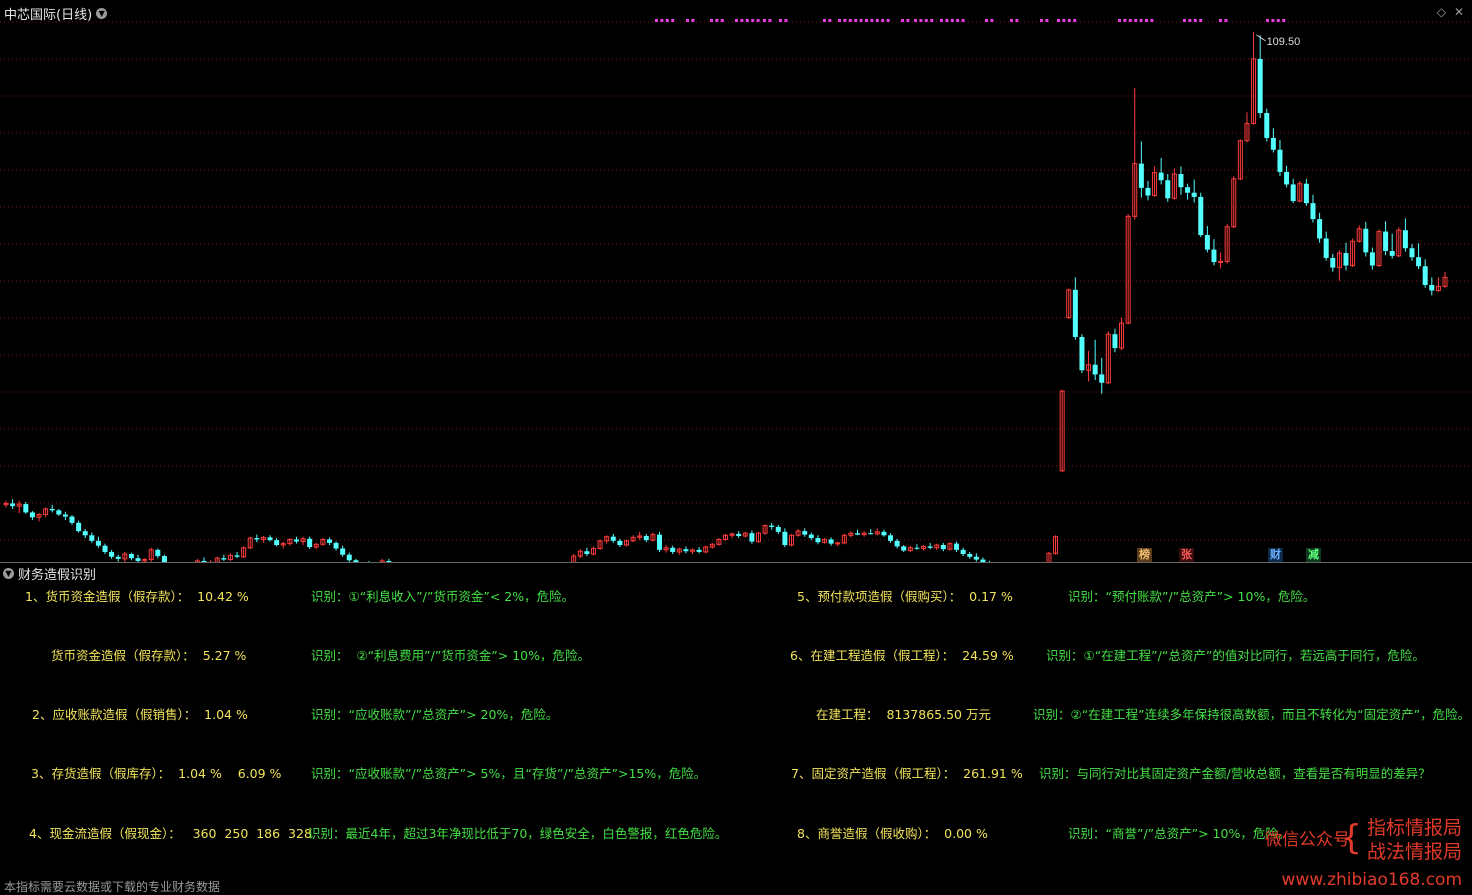  What do you see at coordinates (1235, 655) in the screenshot?
I see `row-2-right-rule: 识别：①“在建工程”/“总资产”的值对比同行，若远高于同行，危险。` at bounding box center [1235, 655].